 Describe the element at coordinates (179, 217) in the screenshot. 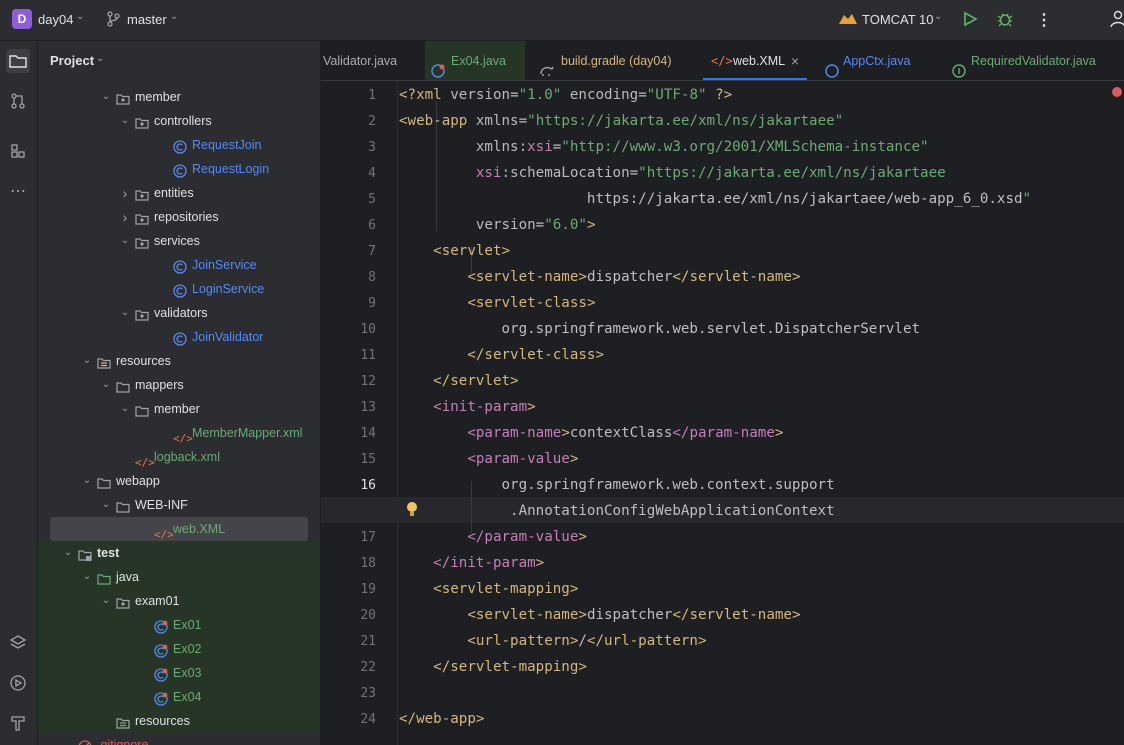

I see `tree-item: › repositories` at that location.